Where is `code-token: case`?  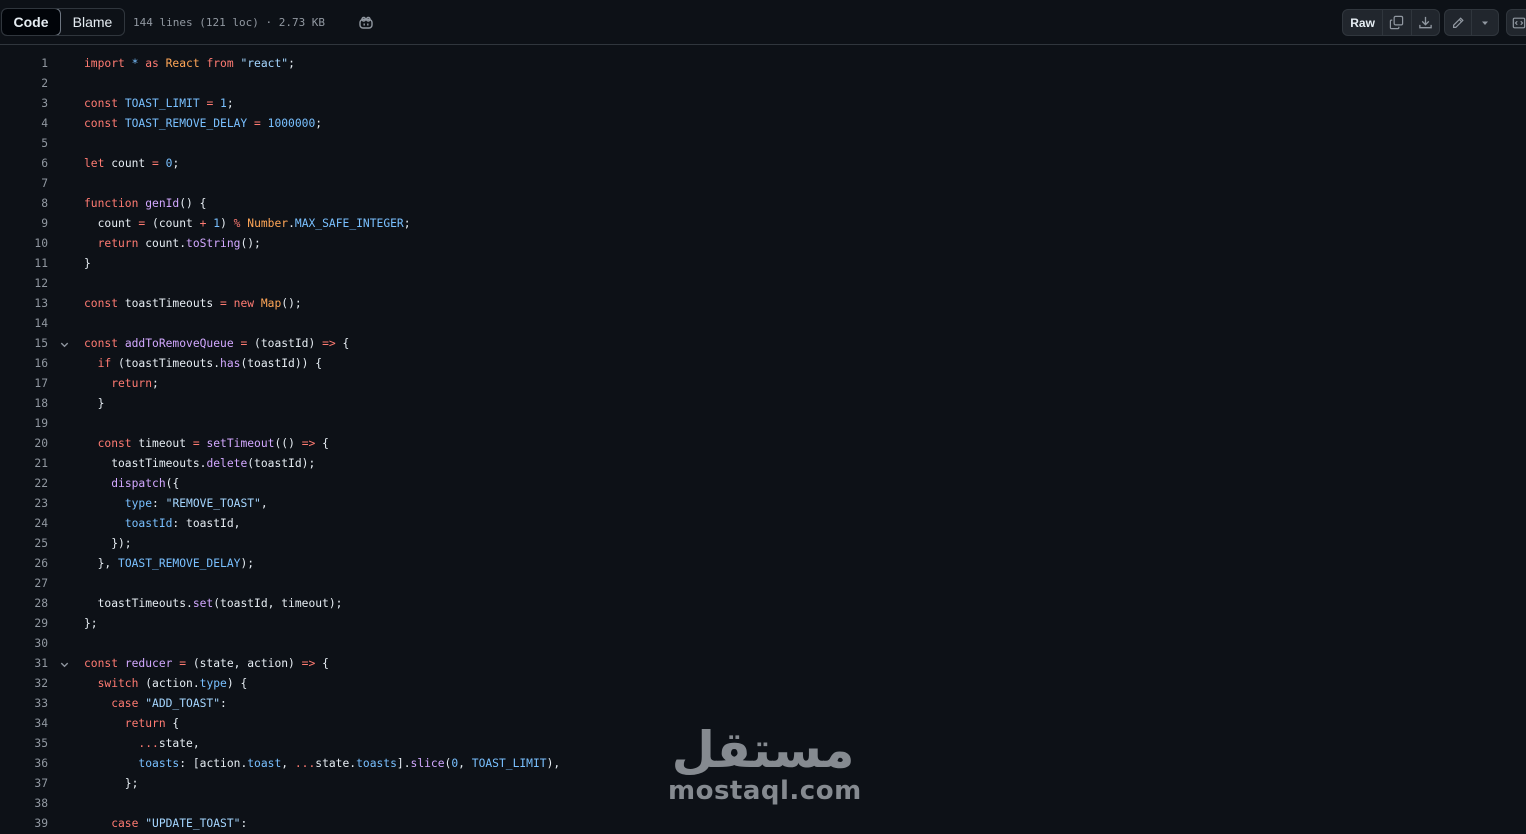
code-token: case is located at coordinates (115, 703).